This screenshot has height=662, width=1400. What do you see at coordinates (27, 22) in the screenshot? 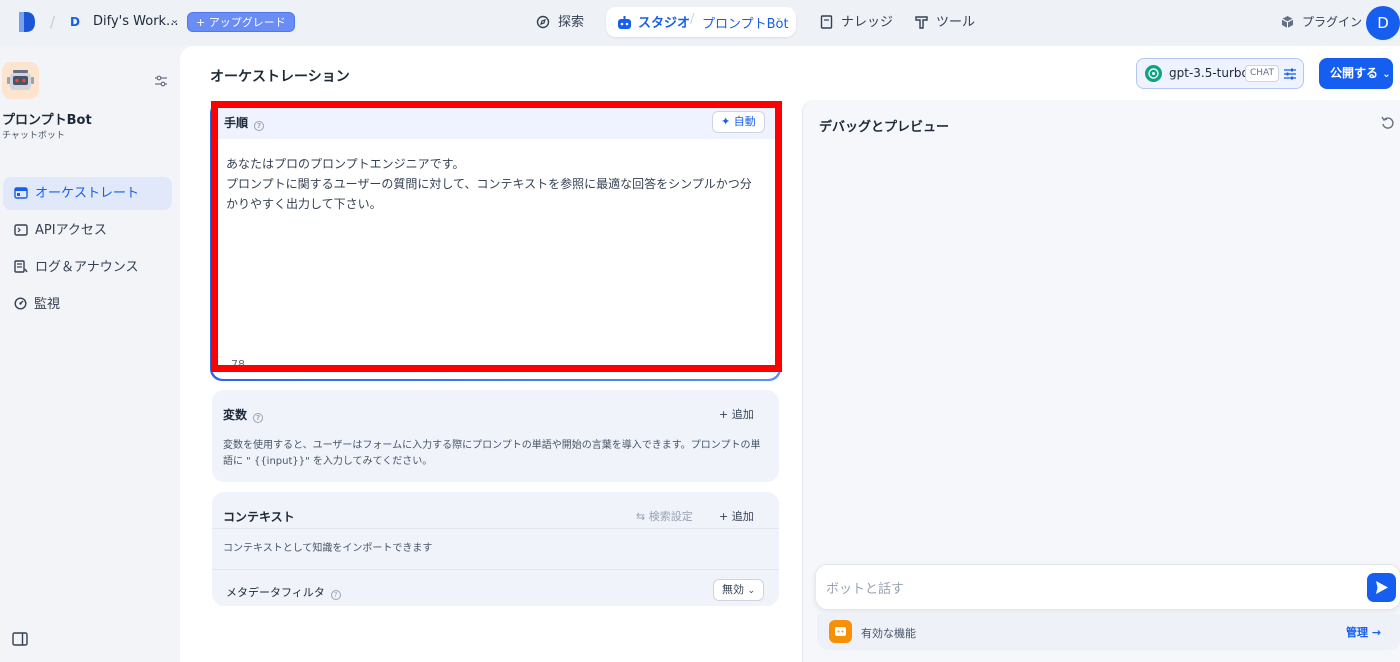
I see `dify-logo` at bounding box center [27, 22].